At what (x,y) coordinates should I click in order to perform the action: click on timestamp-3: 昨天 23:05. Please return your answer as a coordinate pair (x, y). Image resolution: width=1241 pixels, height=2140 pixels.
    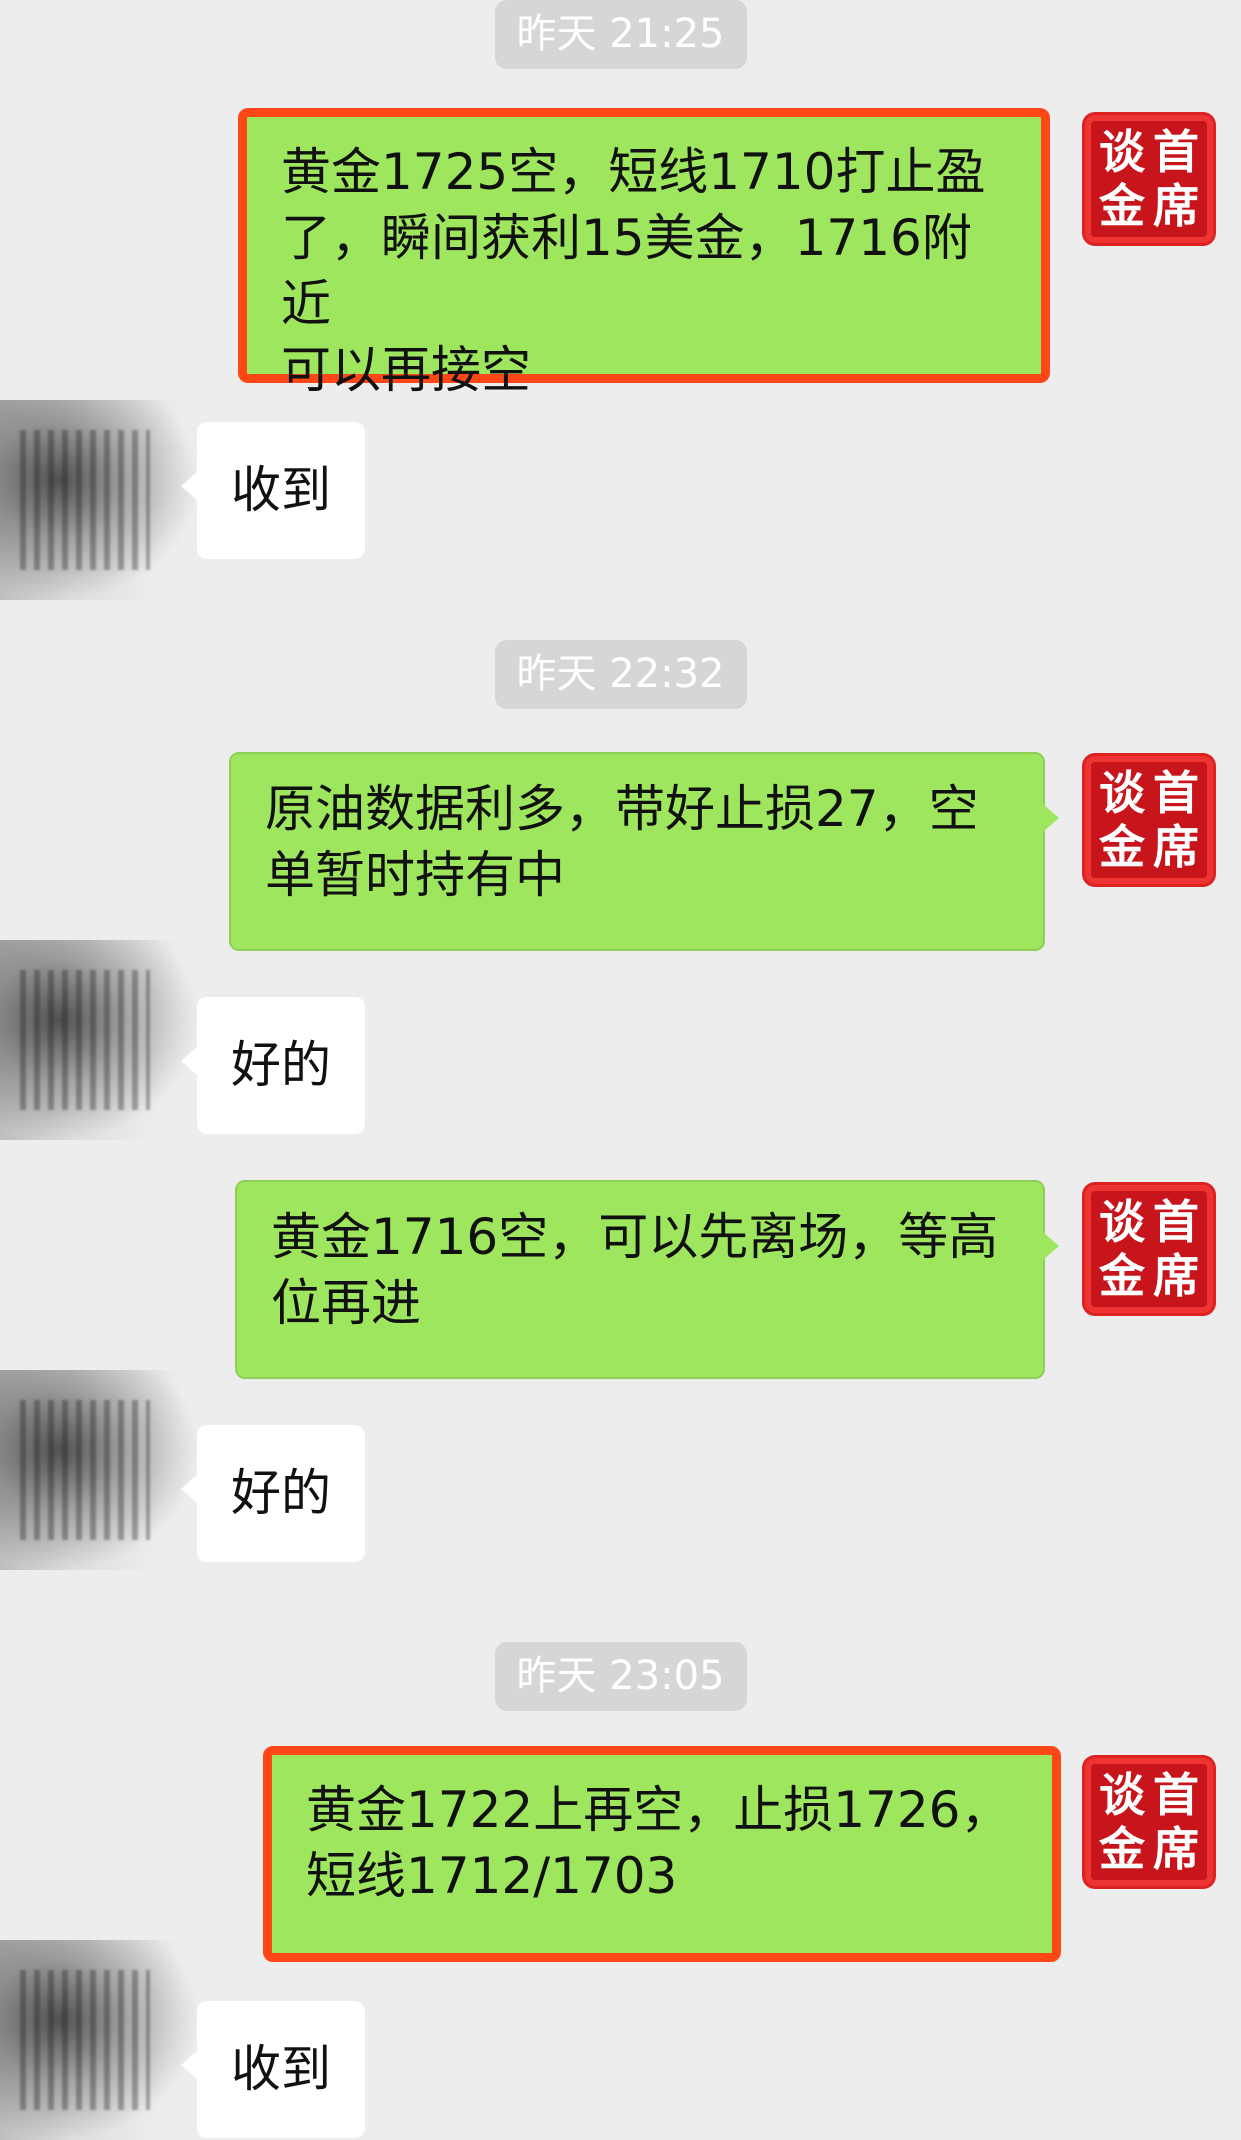
    Looking at the image, I should click on (620, 1676).